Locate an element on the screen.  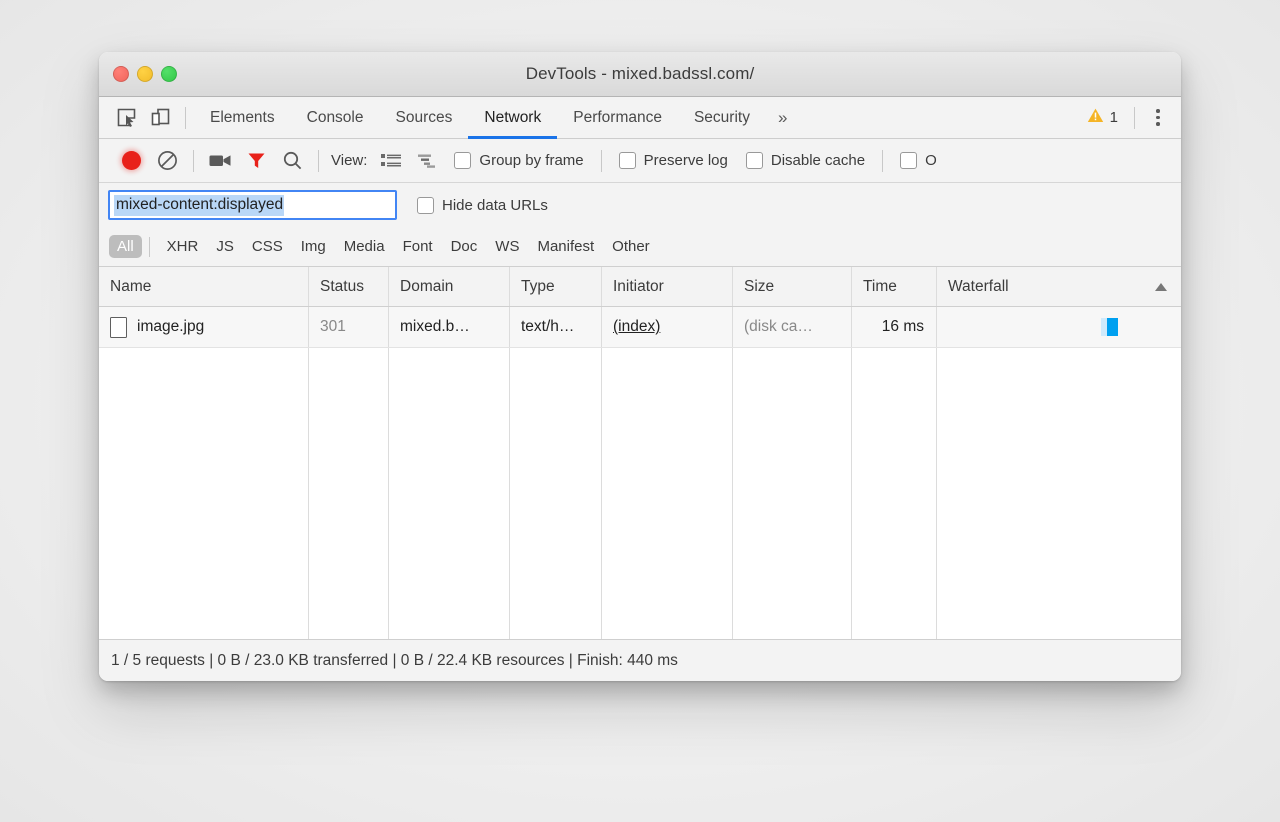
type-filter-other: Other is located at coordinates (631, 246).